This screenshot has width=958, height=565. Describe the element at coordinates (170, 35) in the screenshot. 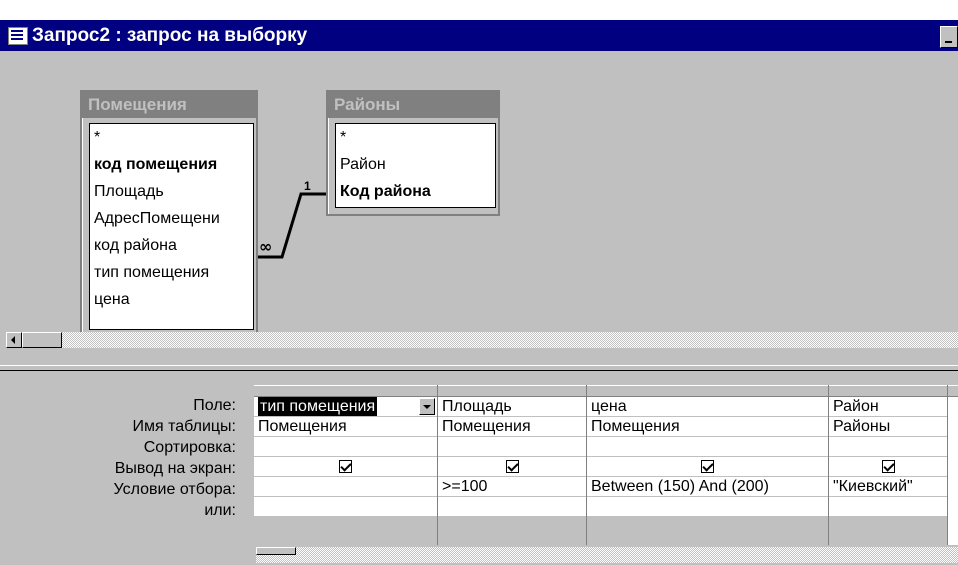

I see `window-title: Запрос2 : запрос на выборку` at that location.